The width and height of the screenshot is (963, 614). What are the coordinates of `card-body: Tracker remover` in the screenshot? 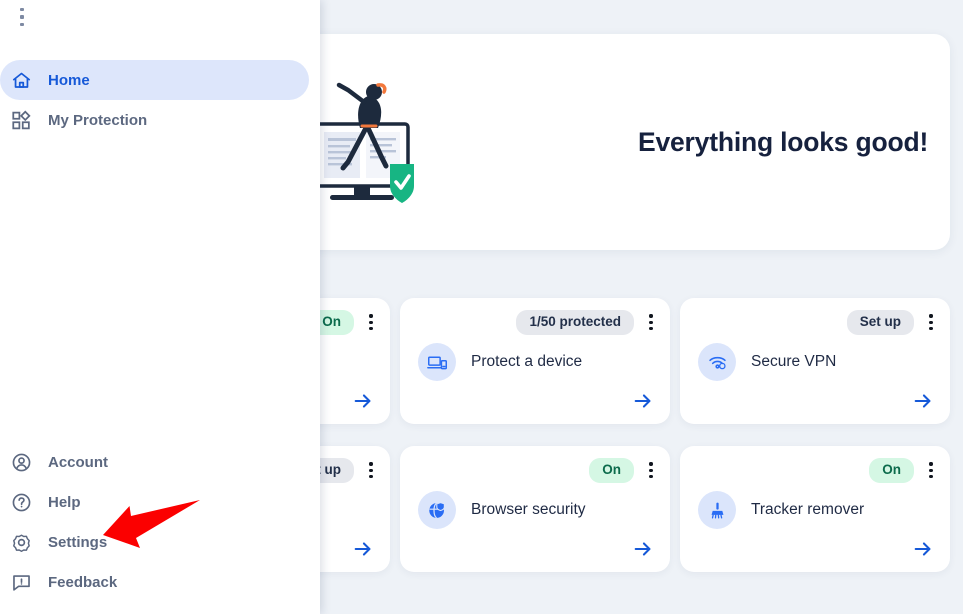 It's located at (781, 510).